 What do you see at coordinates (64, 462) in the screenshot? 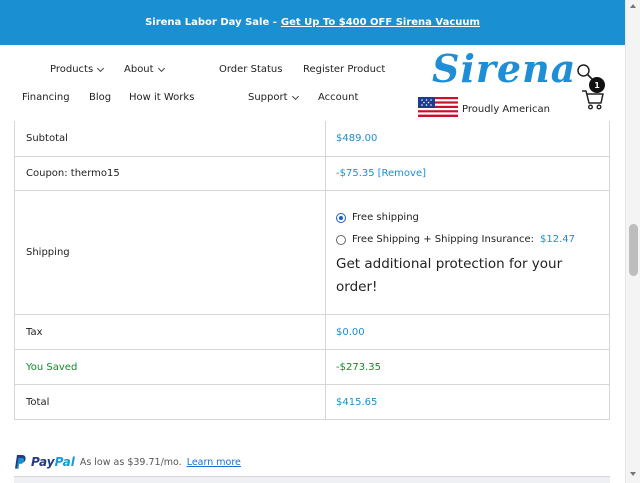
I see `paypal-logo-pal: Pal` at bounding box center [64, 462].